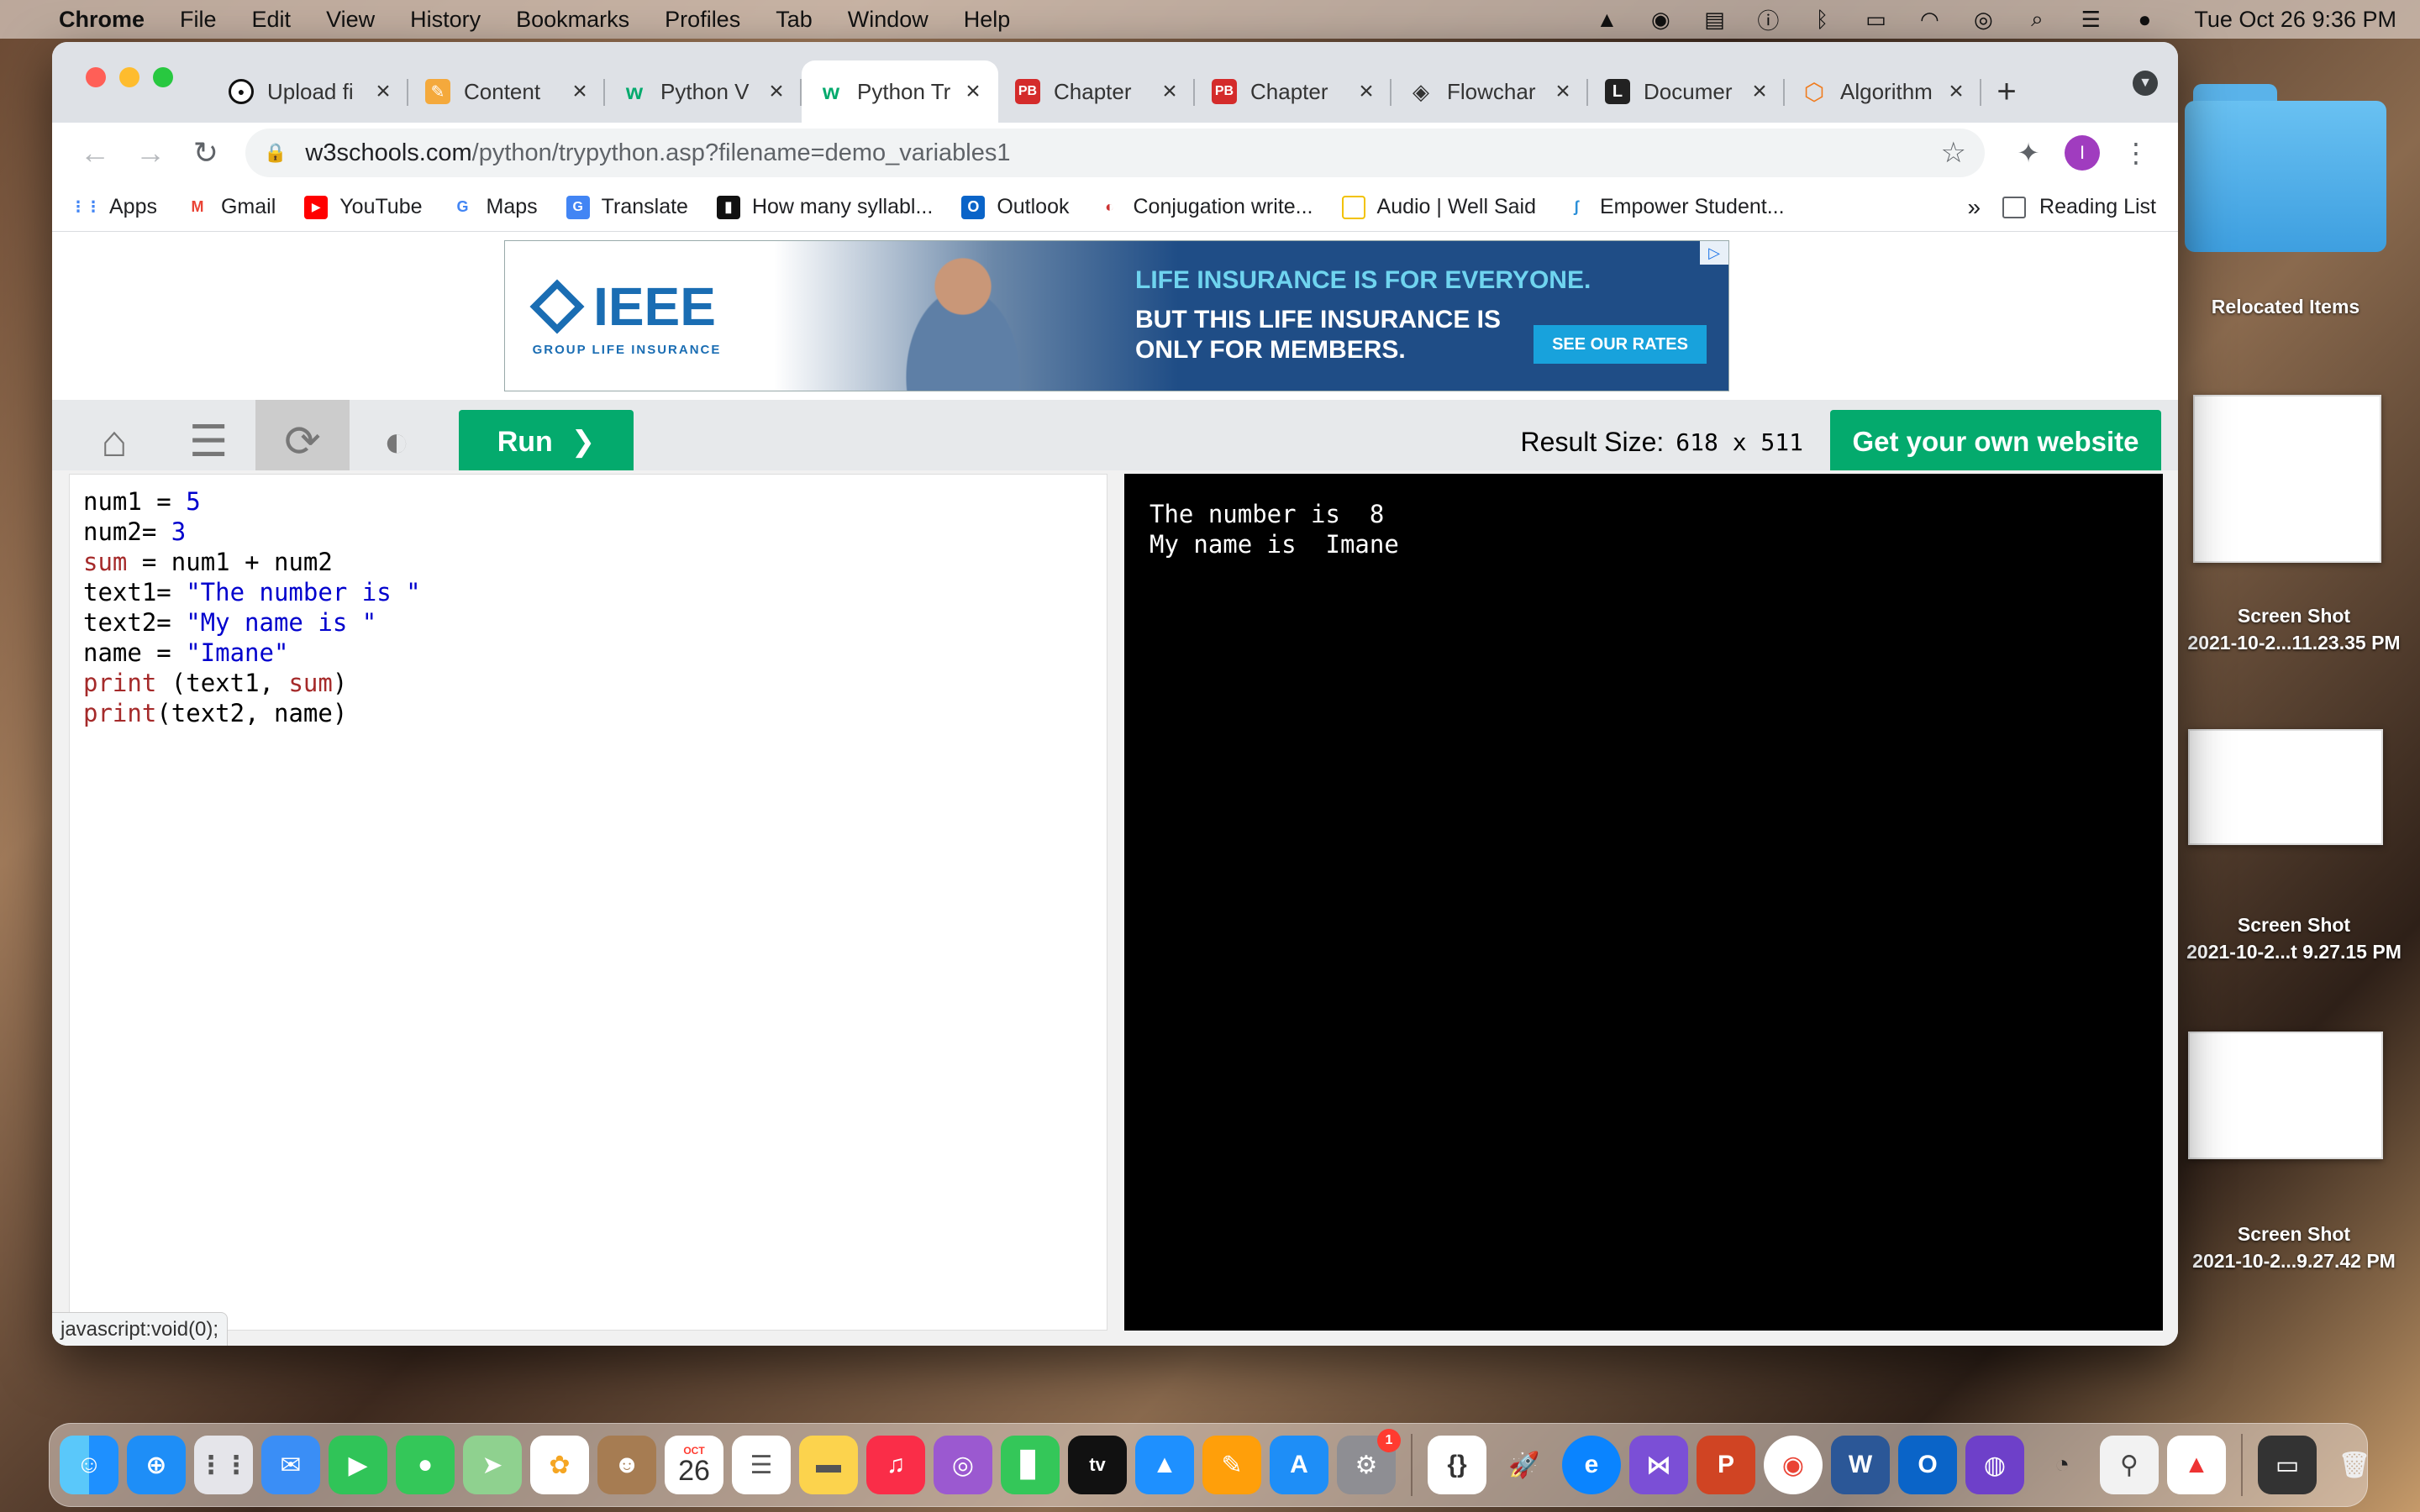  I want to click on menu-file: File, so click(199, 20).